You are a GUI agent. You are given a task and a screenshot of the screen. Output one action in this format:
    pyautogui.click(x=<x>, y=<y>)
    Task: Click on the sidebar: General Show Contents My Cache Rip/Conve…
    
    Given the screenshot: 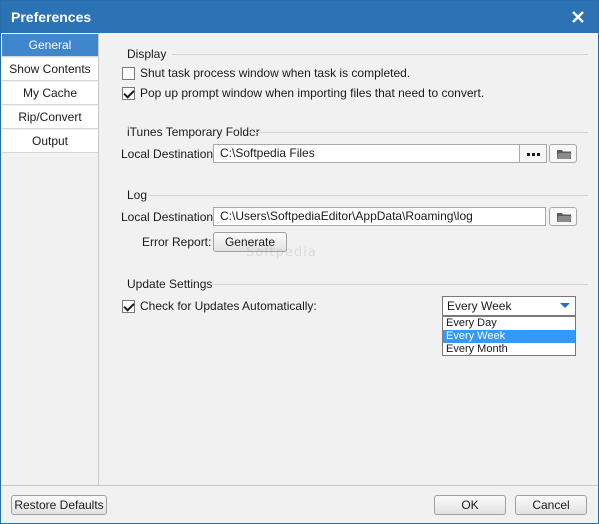 What is the action you would take?
    pyautogui.click(x=50, y=259)
    